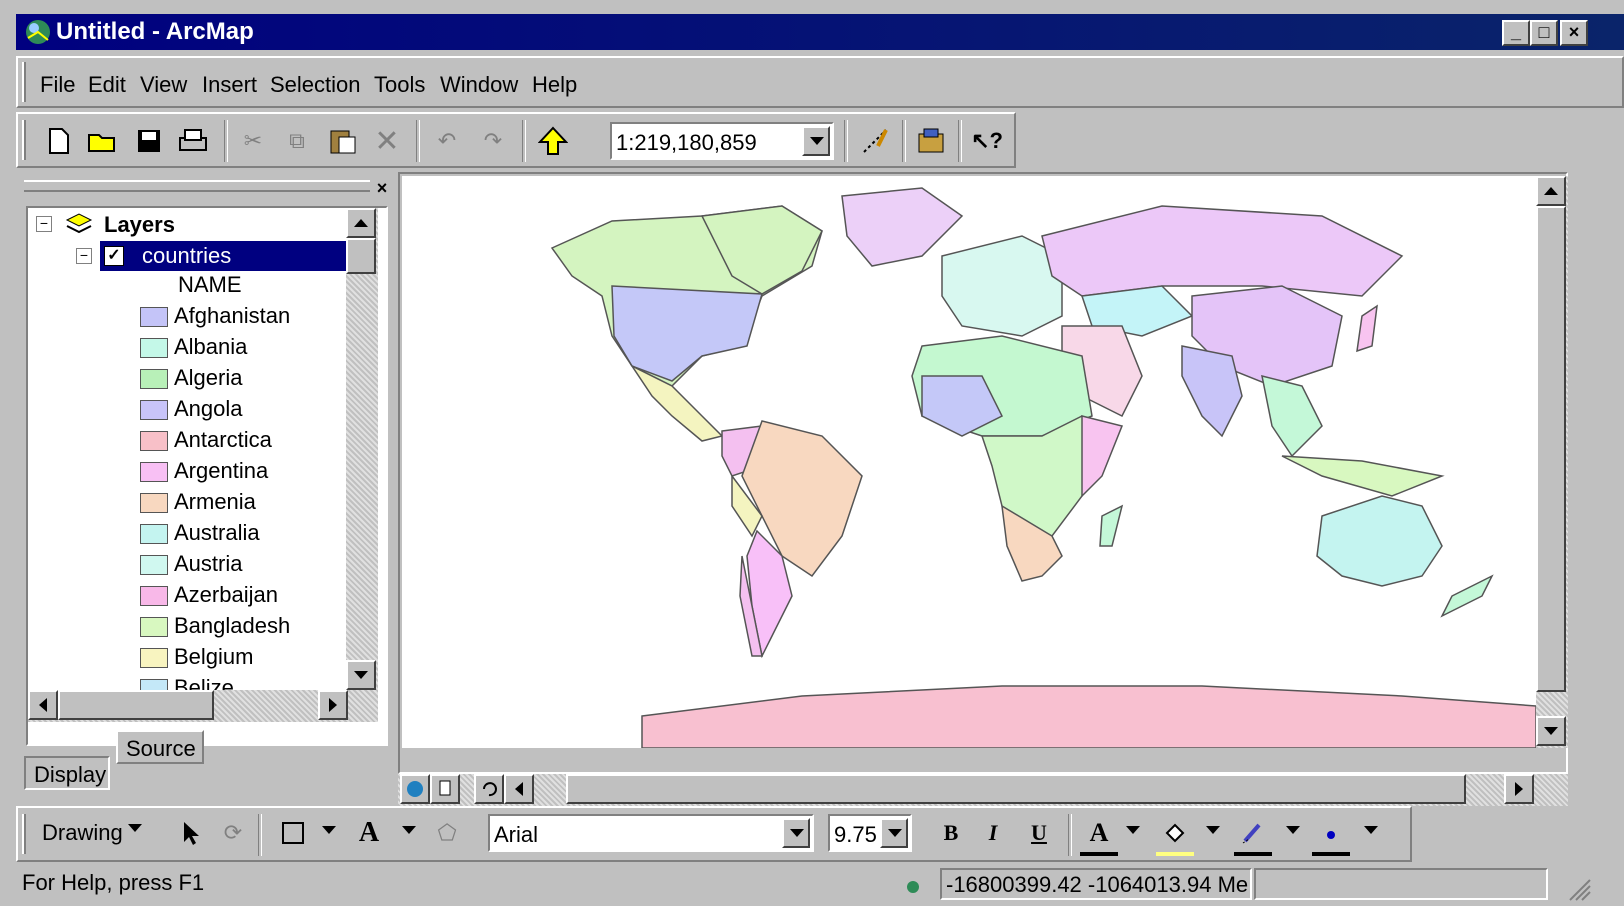 Image resolution: width=1624 pixels, height=906 pixels. What do you see at coordinates (253, 141) in the screenshot?
I see `cut-icon: ✂` at bounding box center [253, 141].